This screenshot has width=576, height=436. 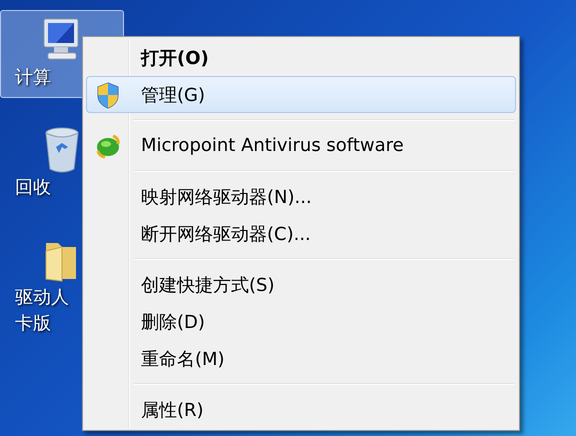 What do you see at coordinates (108, 145) in the screenshot?
I see `antivirus-icon` at bounding box center [108, 145].